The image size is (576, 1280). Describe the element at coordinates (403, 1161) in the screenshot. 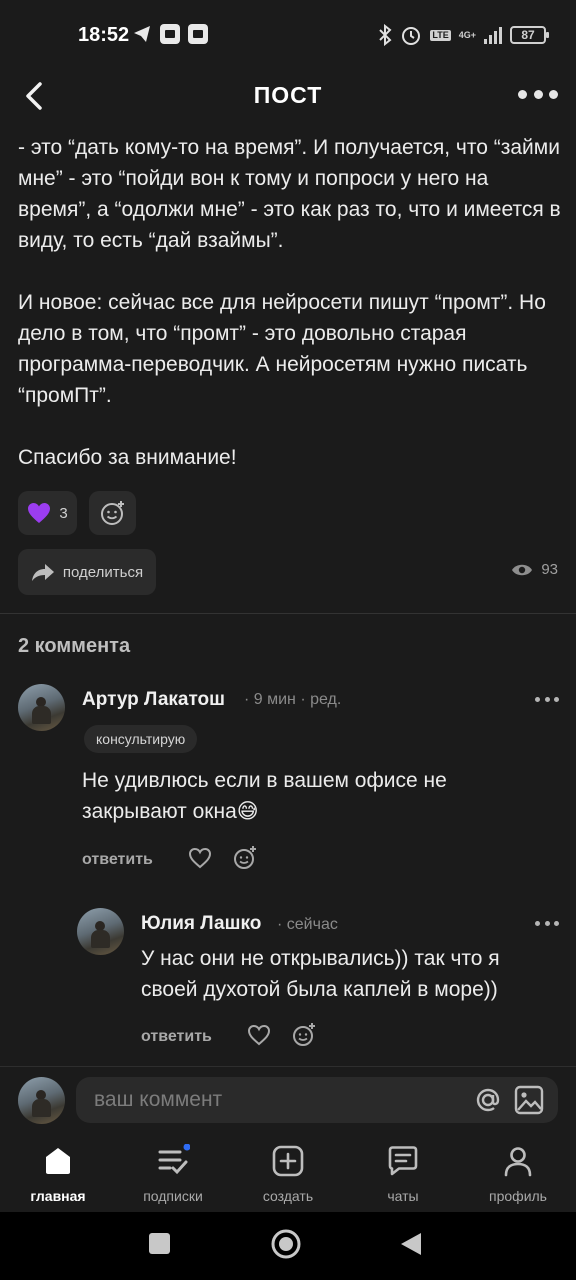

I see `chat-icon` at that location.